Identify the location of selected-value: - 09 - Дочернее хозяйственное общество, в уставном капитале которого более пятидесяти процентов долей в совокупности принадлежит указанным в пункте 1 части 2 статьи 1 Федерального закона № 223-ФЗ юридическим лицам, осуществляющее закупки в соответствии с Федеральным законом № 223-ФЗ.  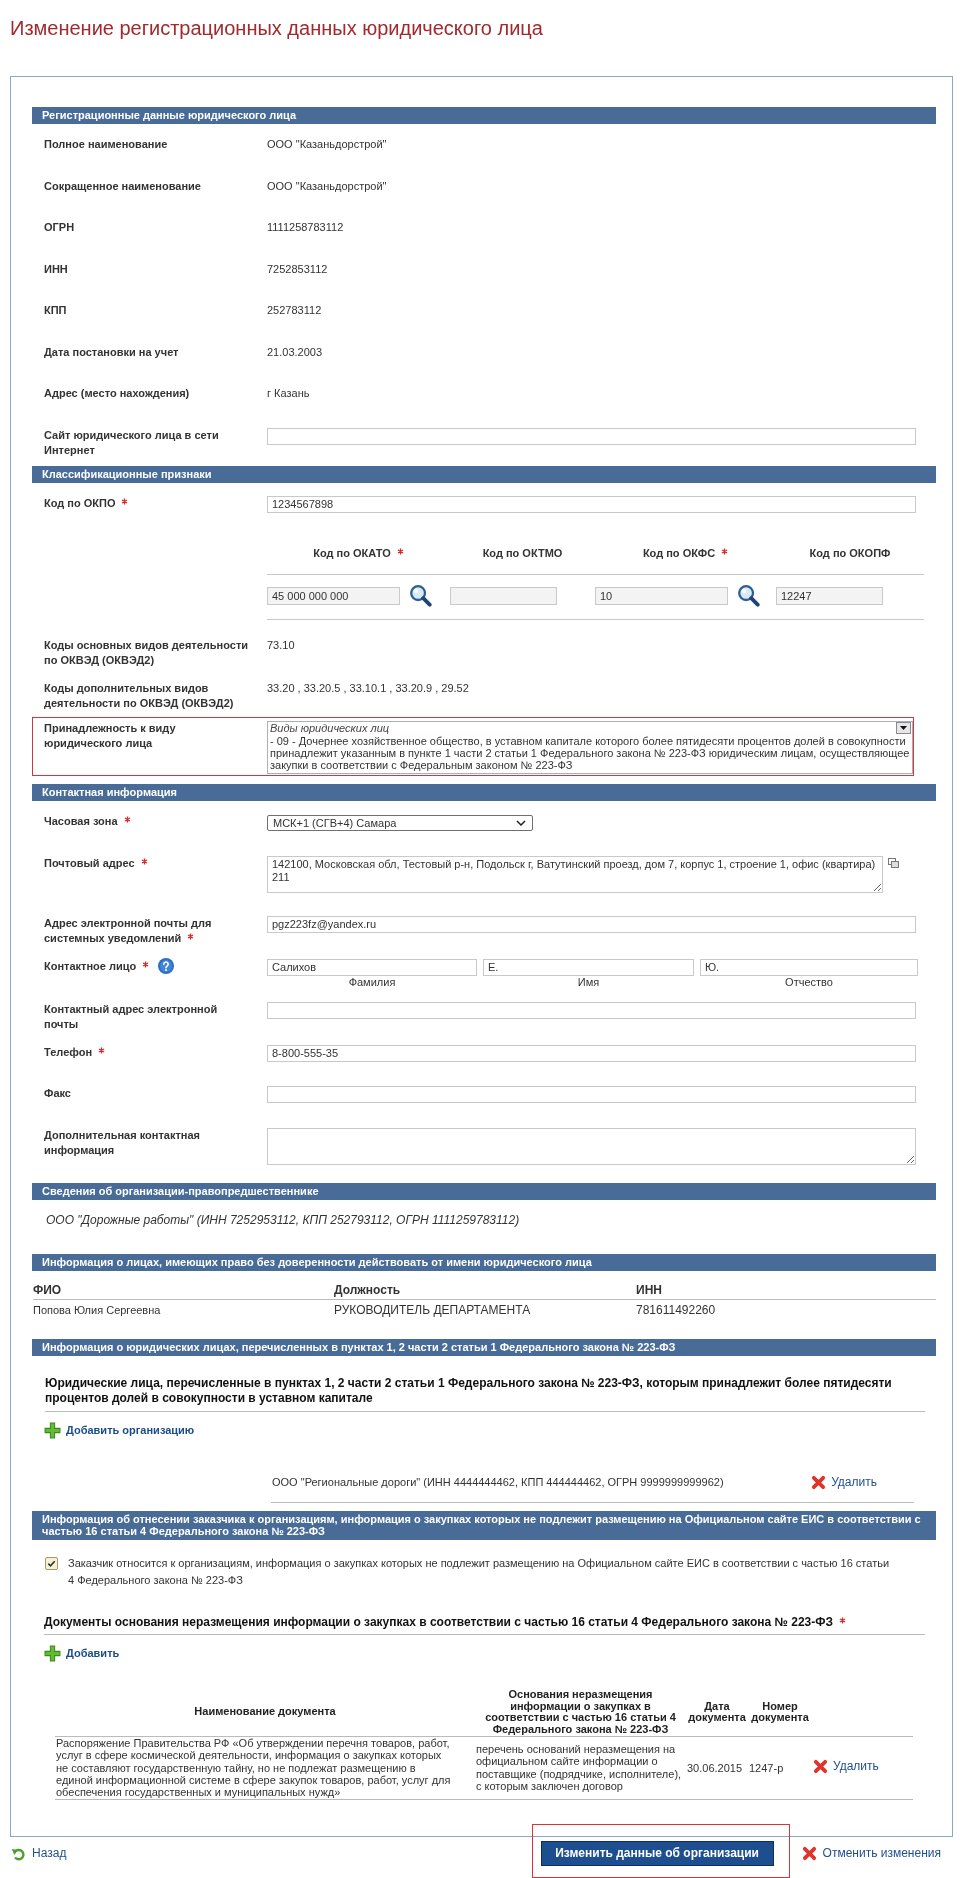
(590, 753).